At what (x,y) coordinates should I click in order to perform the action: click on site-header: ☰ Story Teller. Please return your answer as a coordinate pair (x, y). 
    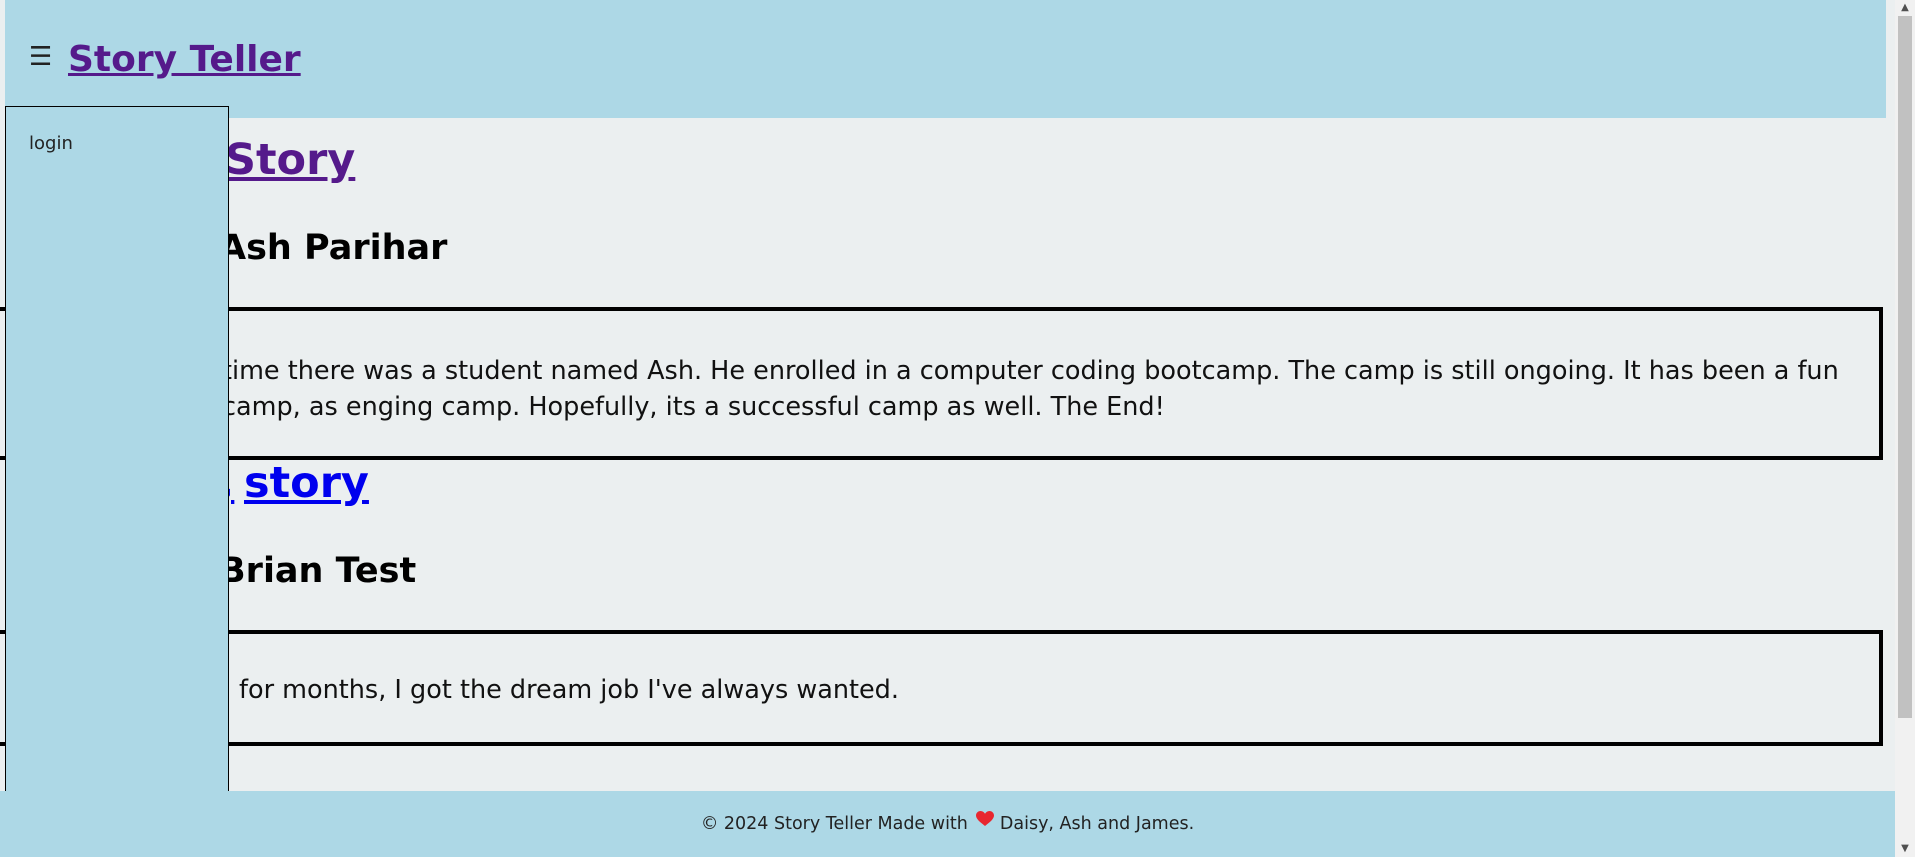
    Looking at the image, I should click on (945, 59).